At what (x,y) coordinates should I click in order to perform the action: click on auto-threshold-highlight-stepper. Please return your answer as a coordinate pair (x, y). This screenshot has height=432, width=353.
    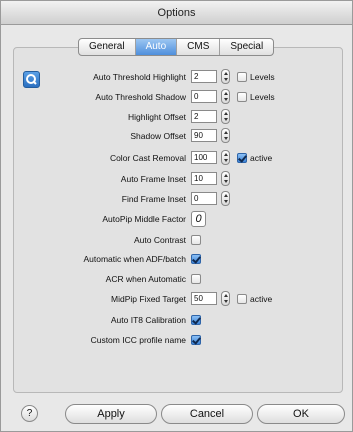
    Looking at the image, I should click on (225, 76).